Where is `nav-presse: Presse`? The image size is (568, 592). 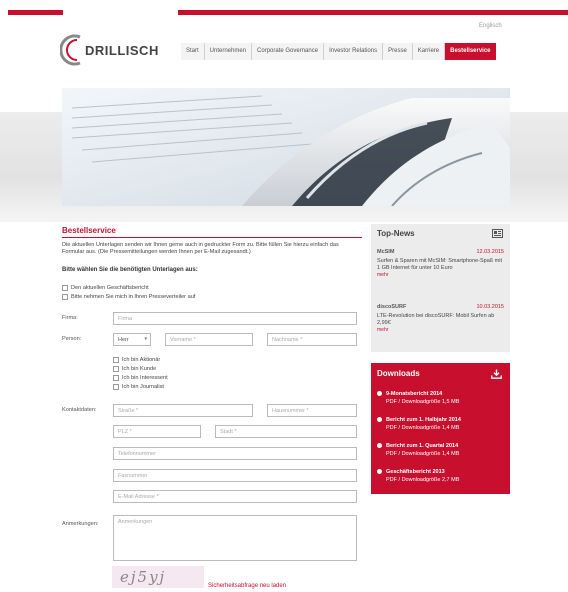
nav-presse: Presse is located at coordinates (397, 51).